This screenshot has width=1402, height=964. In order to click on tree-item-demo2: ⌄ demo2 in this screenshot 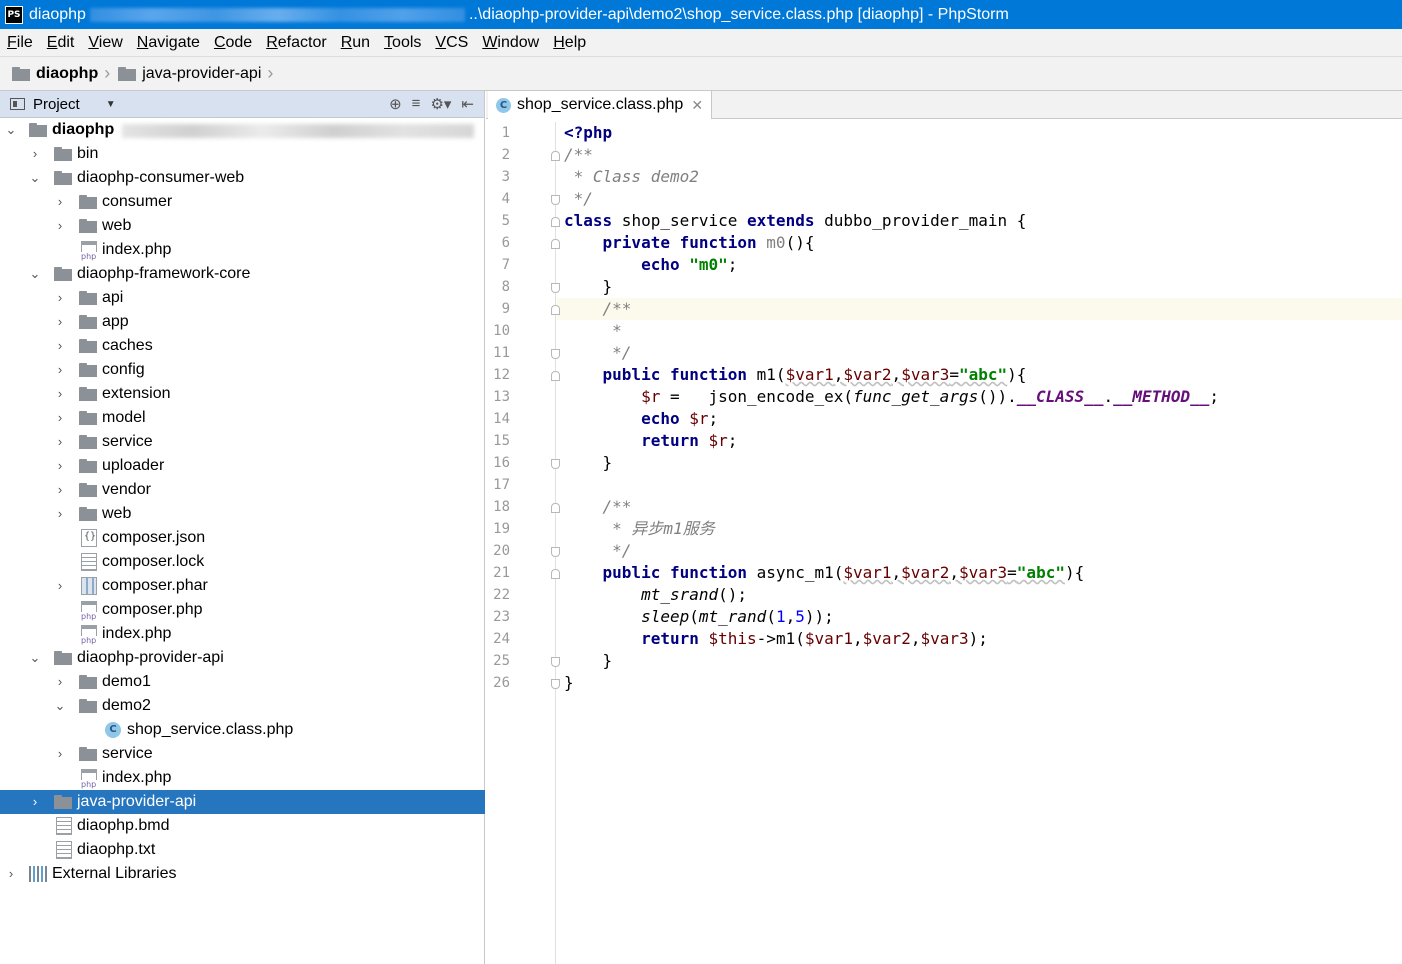, I will do `click(242, 706)`.